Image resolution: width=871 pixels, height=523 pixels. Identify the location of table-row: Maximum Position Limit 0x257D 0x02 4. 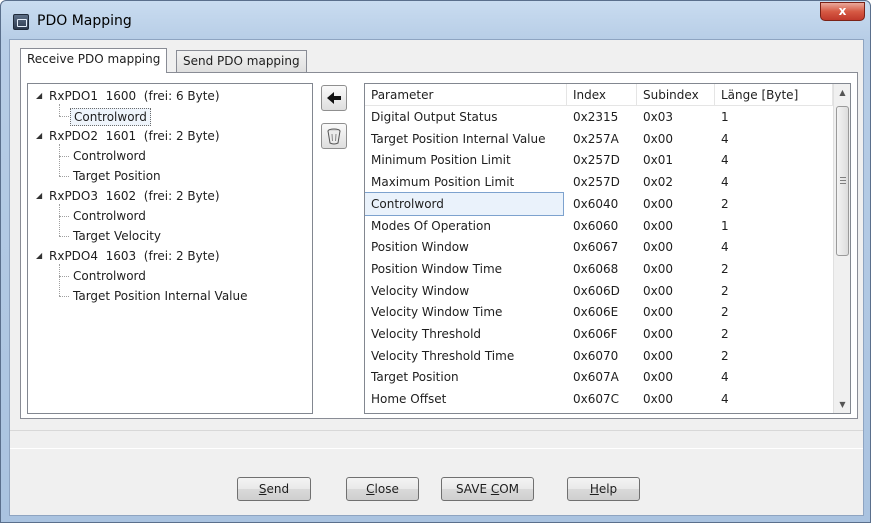
(599, 182).